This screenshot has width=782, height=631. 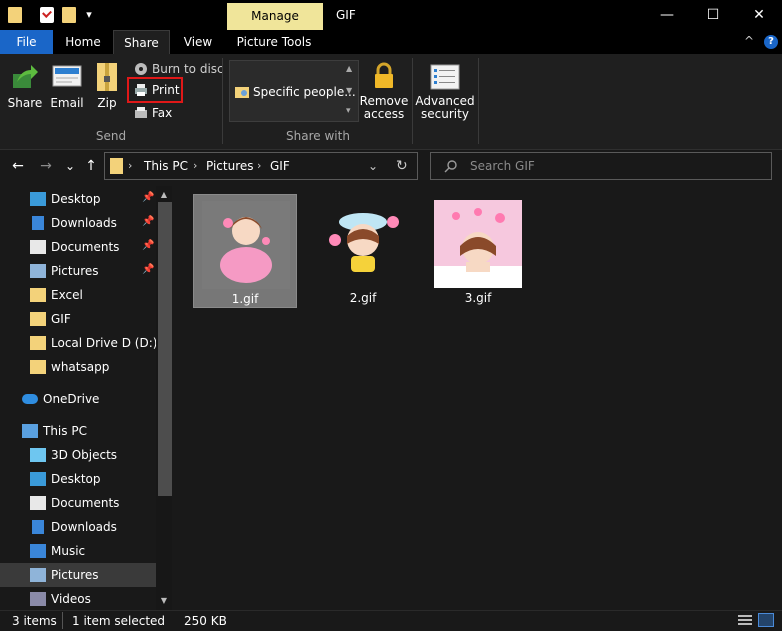 I want to click on sidebar-item: Desktop, so click(x=78, y=479).